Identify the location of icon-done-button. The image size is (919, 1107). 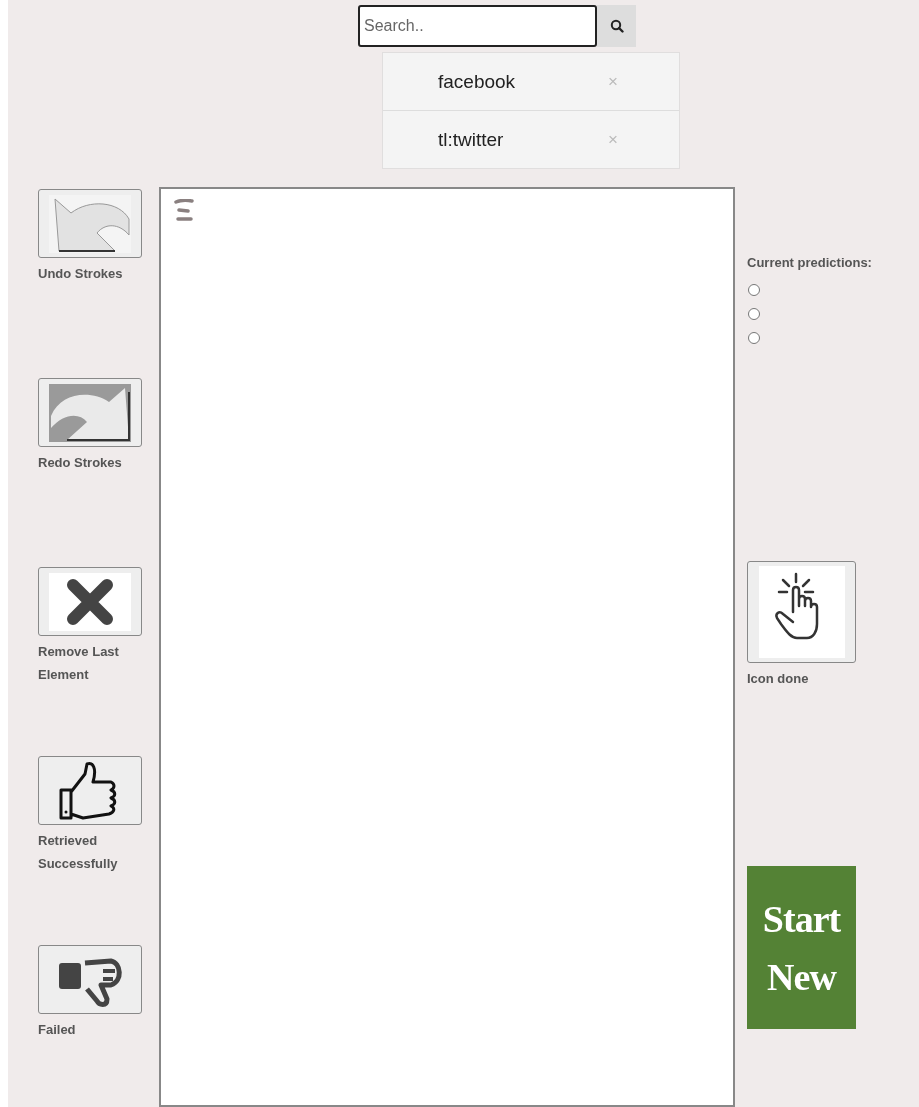
(801, 612).